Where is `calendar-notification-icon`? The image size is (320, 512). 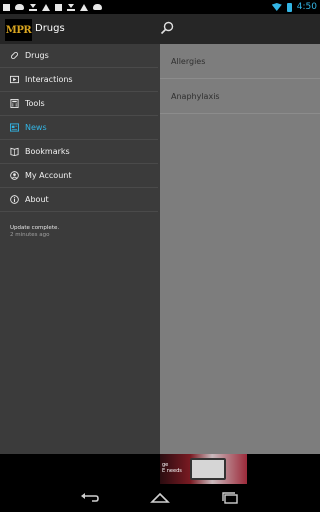
calendar-notification-icon is located at coordinates (58, 7).